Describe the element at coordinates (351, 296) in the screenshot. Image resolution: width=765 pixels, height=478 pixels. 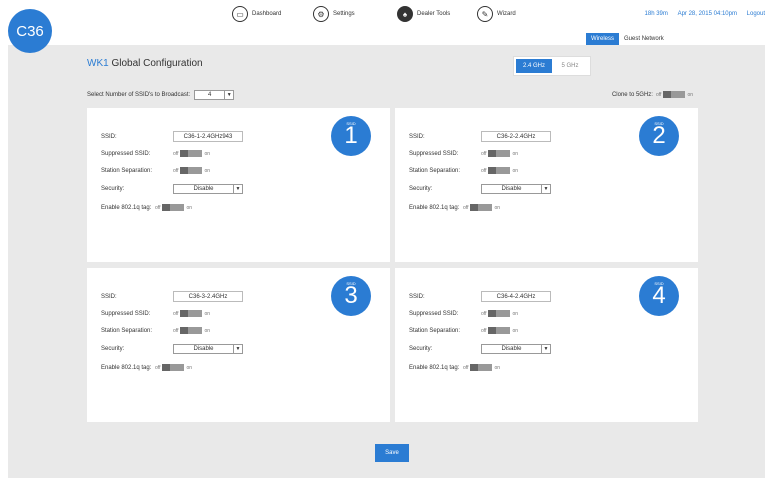
I see `ssid-number-badge: SSID 3` at that location.